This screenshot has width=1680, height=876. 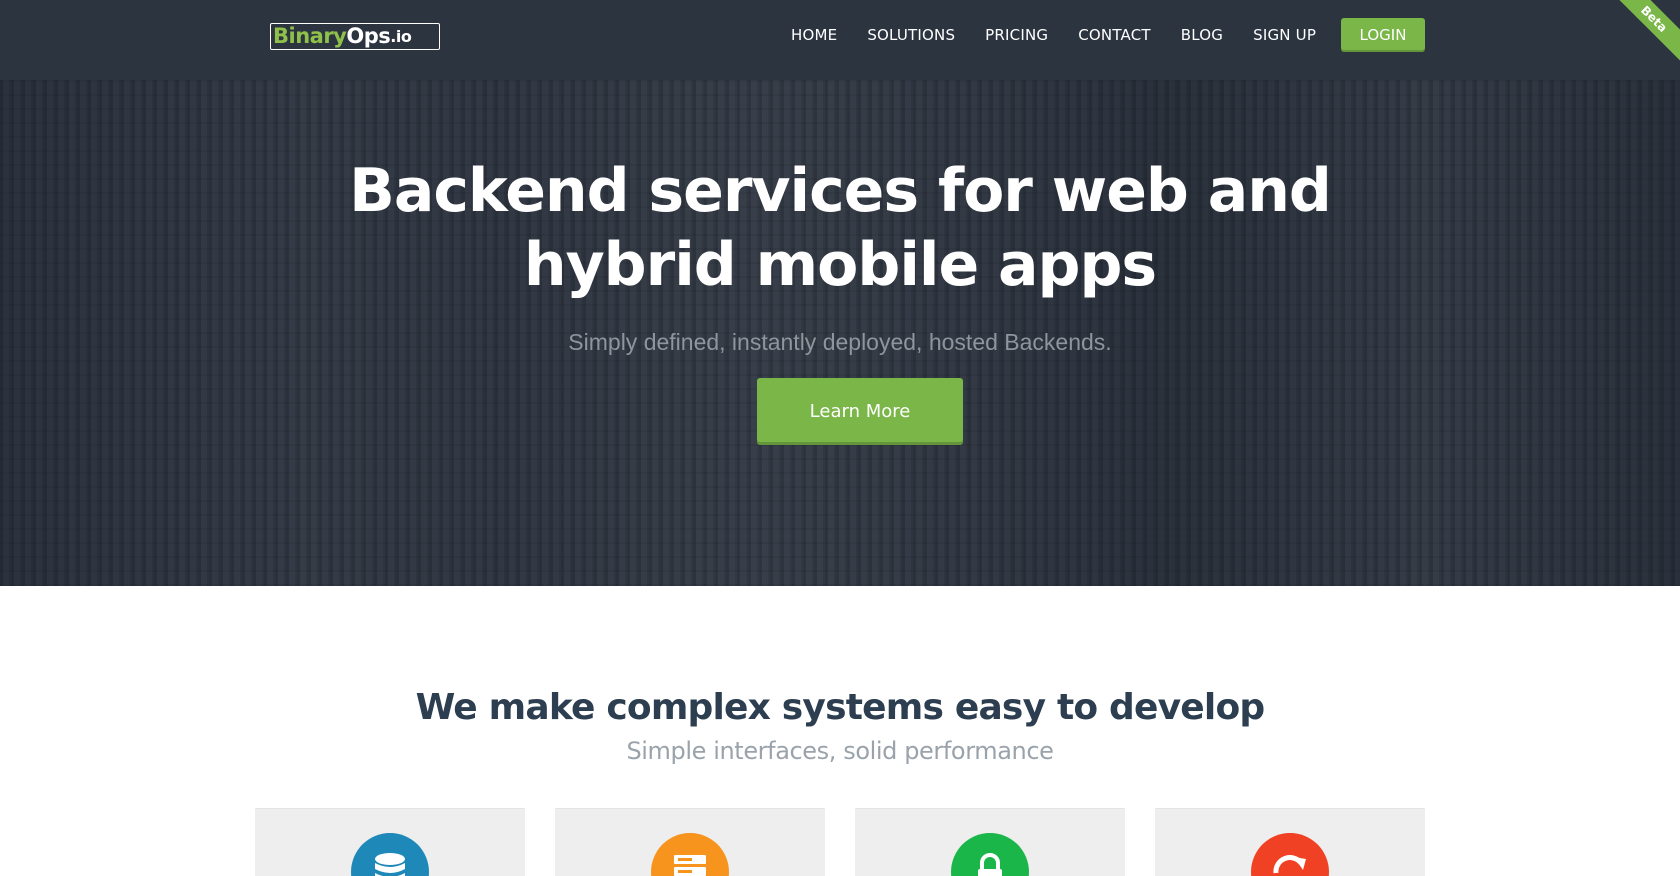 I want to click on brand-logo: Binary Ops .io, so click(x=355, y=36).